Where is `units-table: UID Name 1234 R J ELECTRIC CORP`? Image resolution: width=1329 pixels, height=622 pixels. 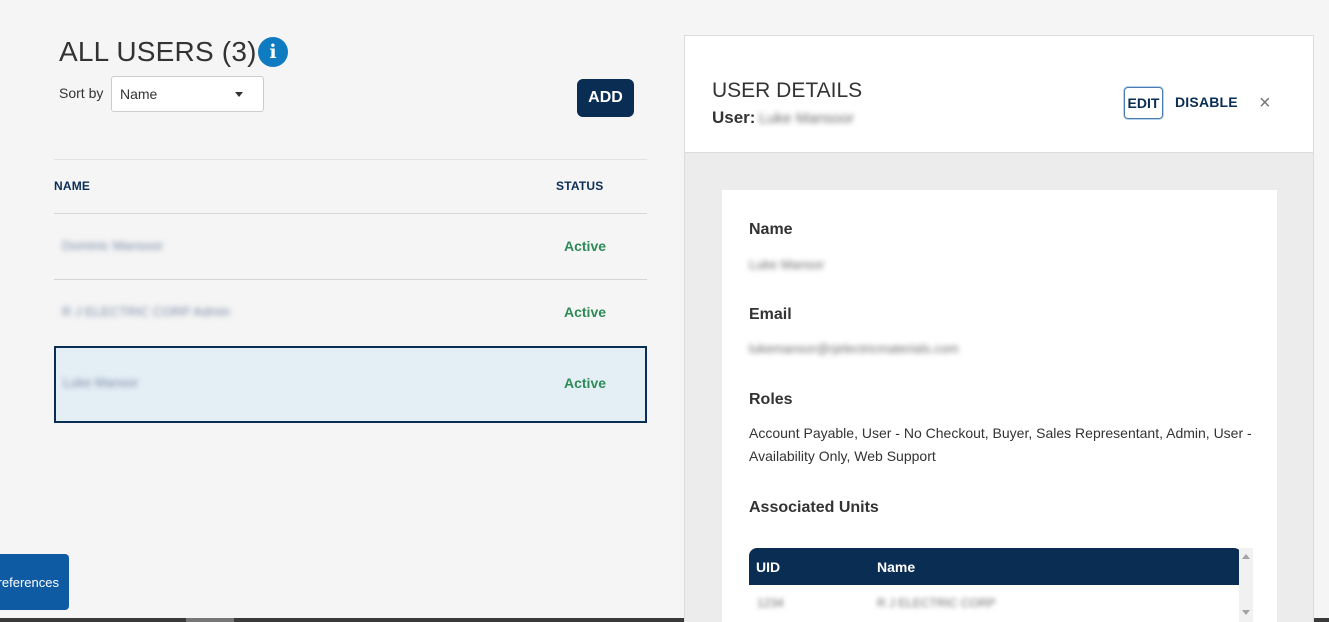 units-table: UID Name 1234 R J ELECTRIC CORP is located at coordinates (995, 584).